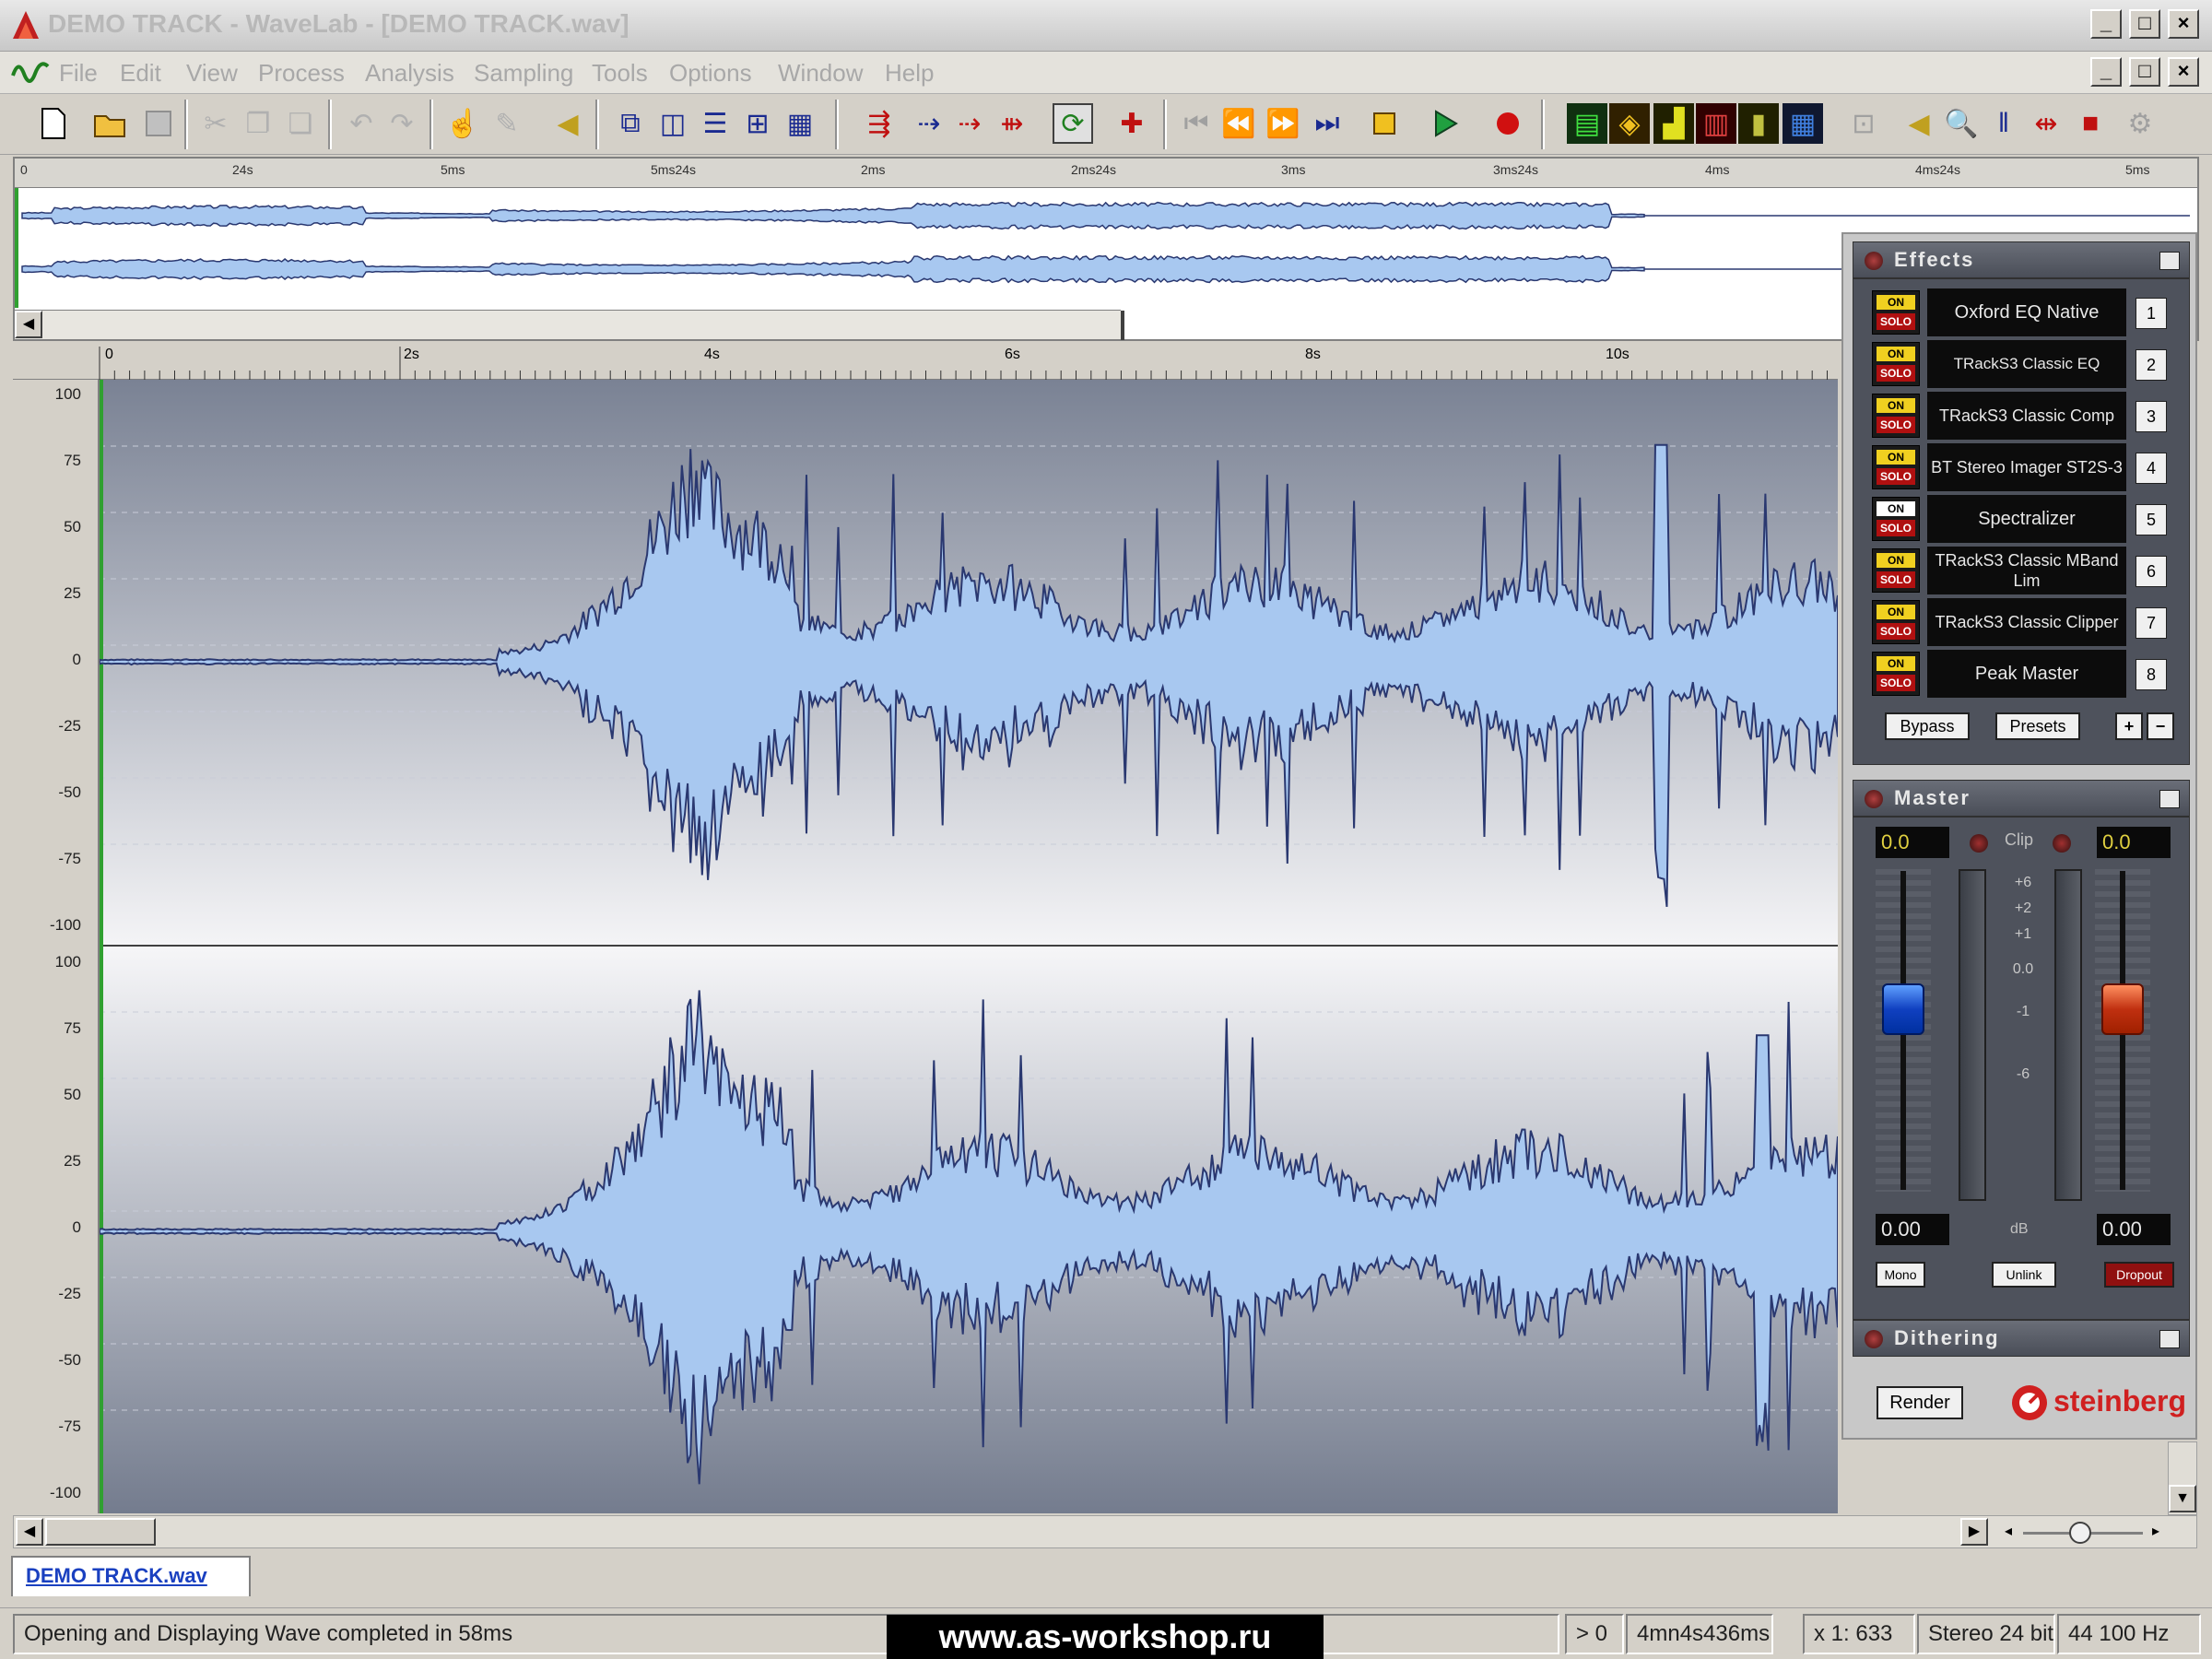  What do you see at coordinates (100, 1532) in the screenshot?
I see `scroll-thumb` at bounding box center [100, 1532].